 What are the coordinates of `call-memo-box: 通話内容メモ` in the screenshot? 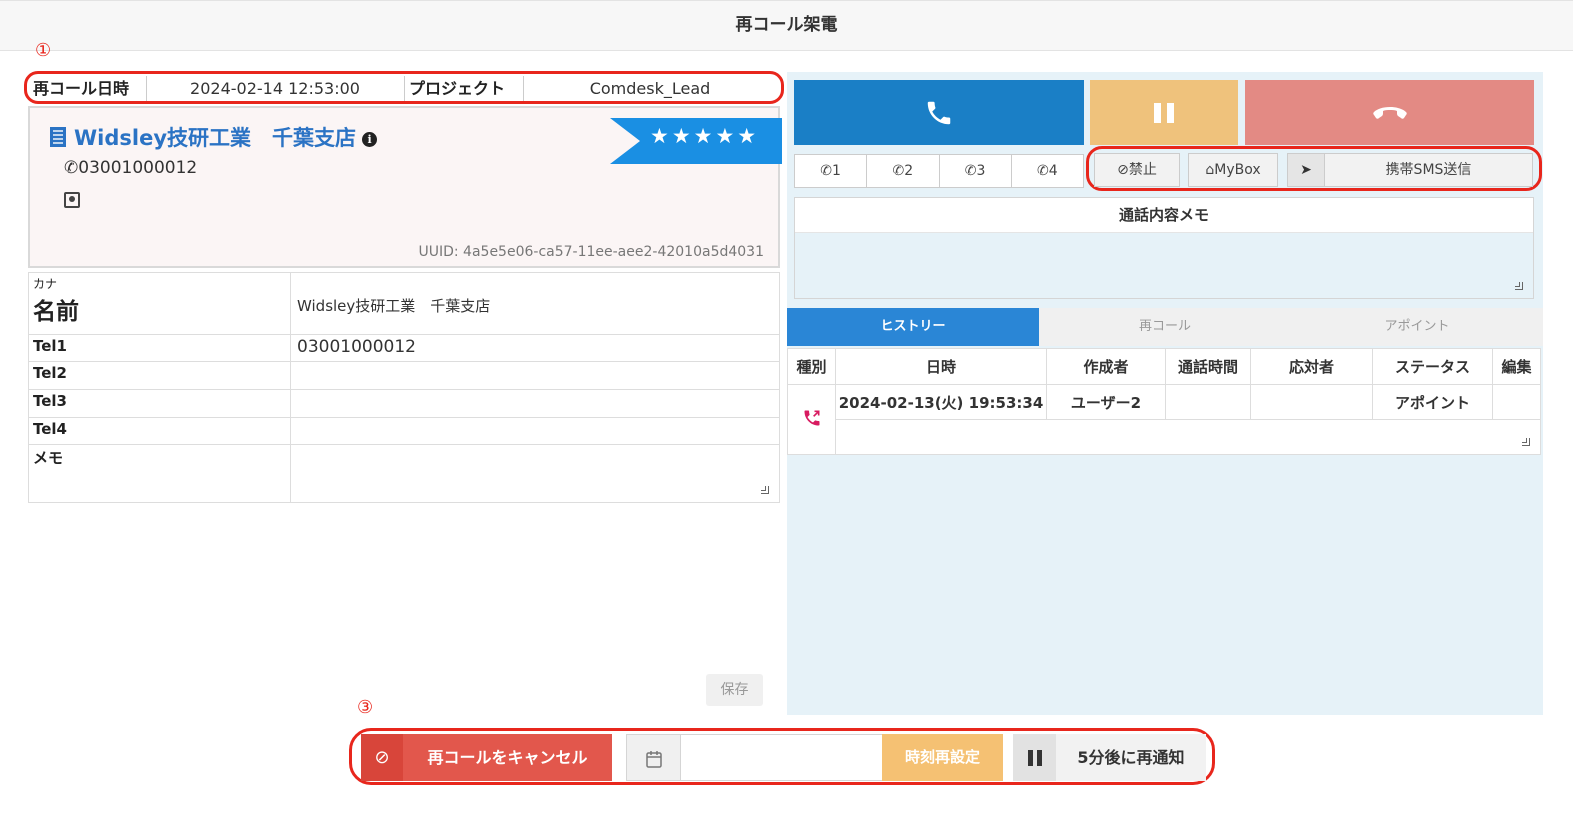 It's located at (1164, 248).